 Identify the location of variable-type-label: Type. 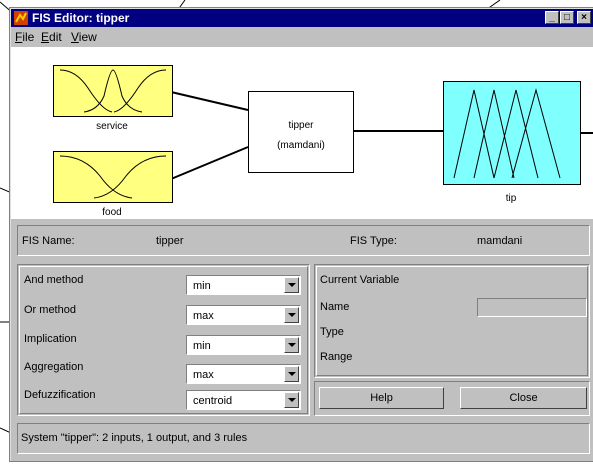
(332, 332).